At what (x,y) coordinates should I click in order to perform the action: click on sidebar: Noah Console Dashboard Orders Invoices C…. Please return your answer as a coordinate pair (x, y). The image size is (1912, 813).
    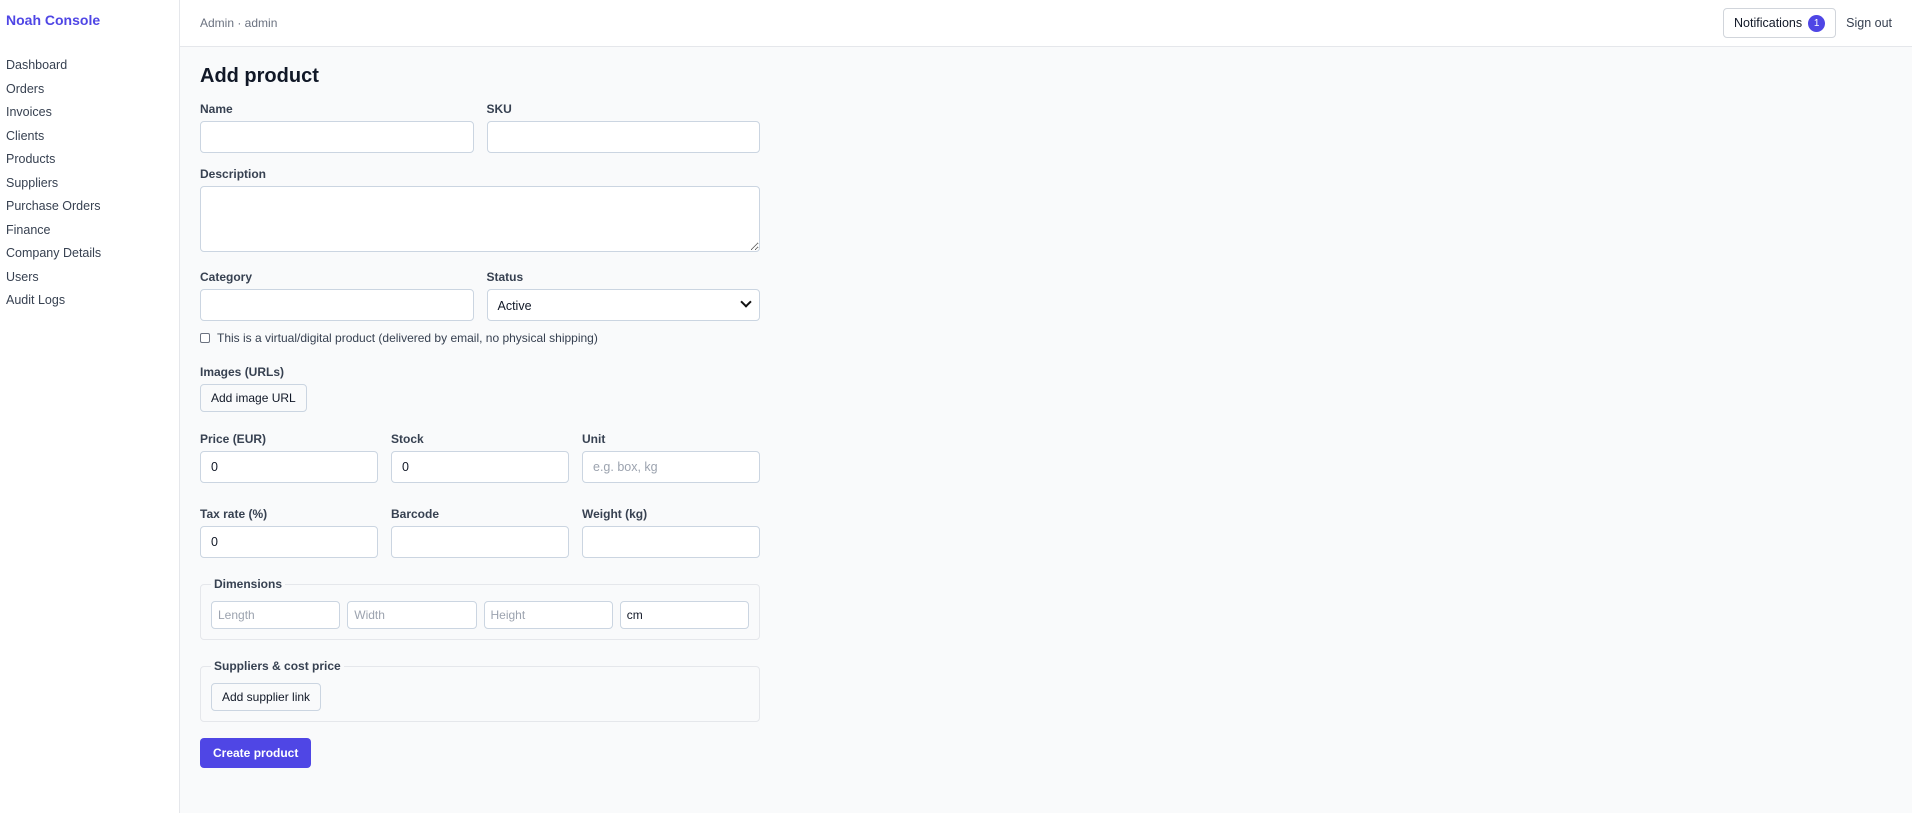
    Looking at the image, I should click on (90, 406).